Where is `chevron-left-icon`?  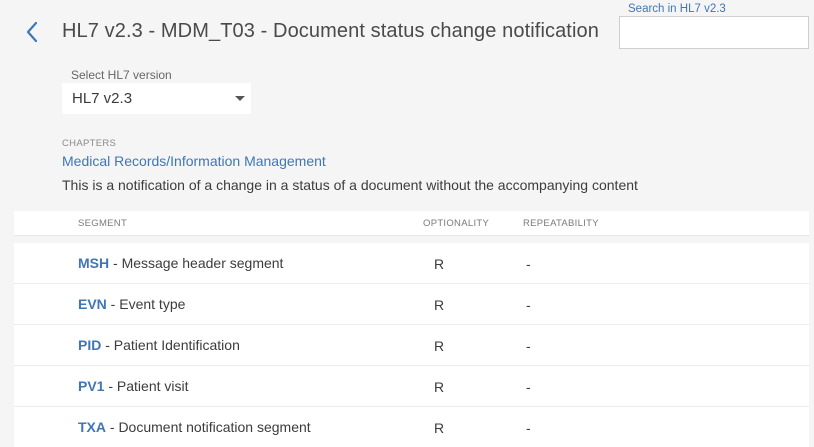
chevron-left-icon is located at coordinates (32, 32).